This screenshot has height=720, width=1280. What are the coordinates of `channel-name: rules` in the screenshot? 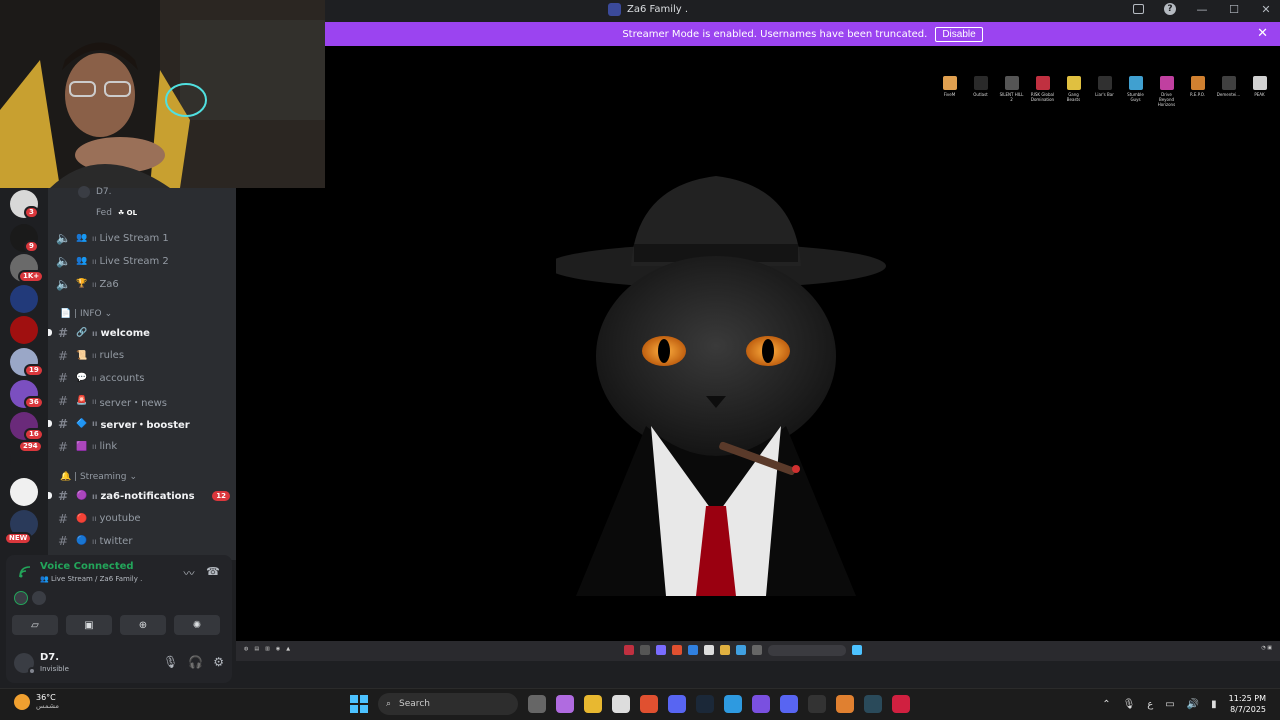 It's located at (112, 356).